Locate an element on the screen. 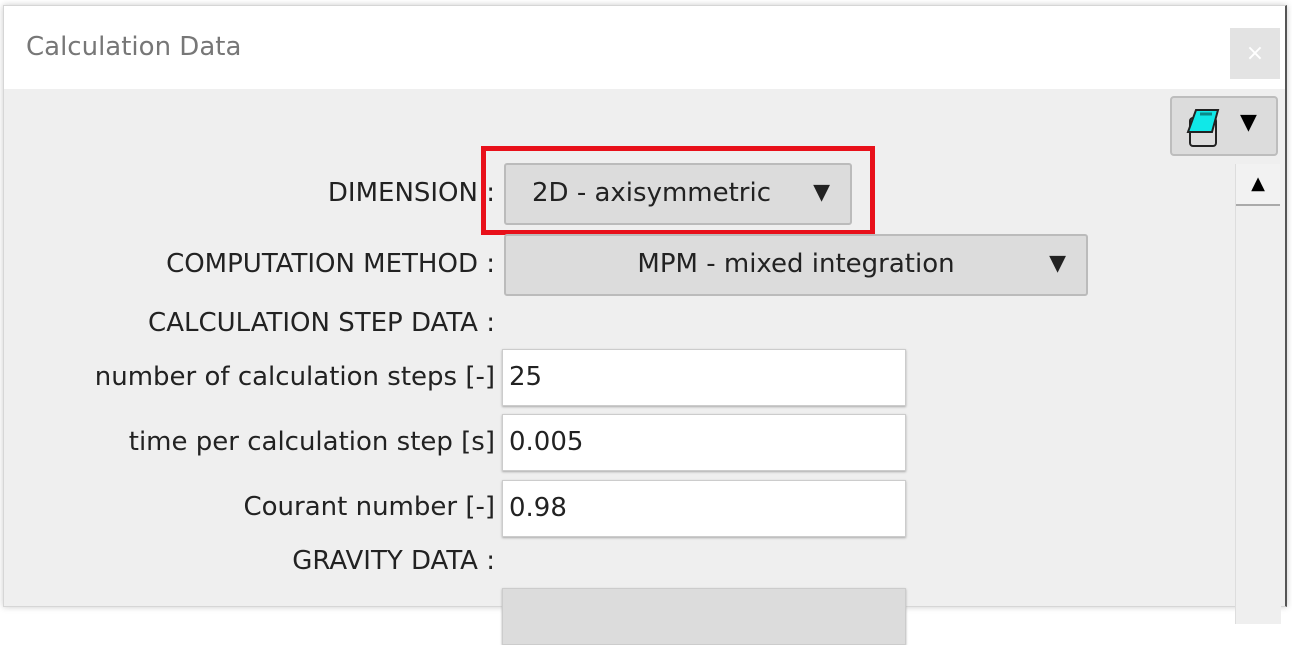 The width and height of the screenshot is (1292, 645). toolbar-menu-button: ▼ is located at coordinates (1224, 126).